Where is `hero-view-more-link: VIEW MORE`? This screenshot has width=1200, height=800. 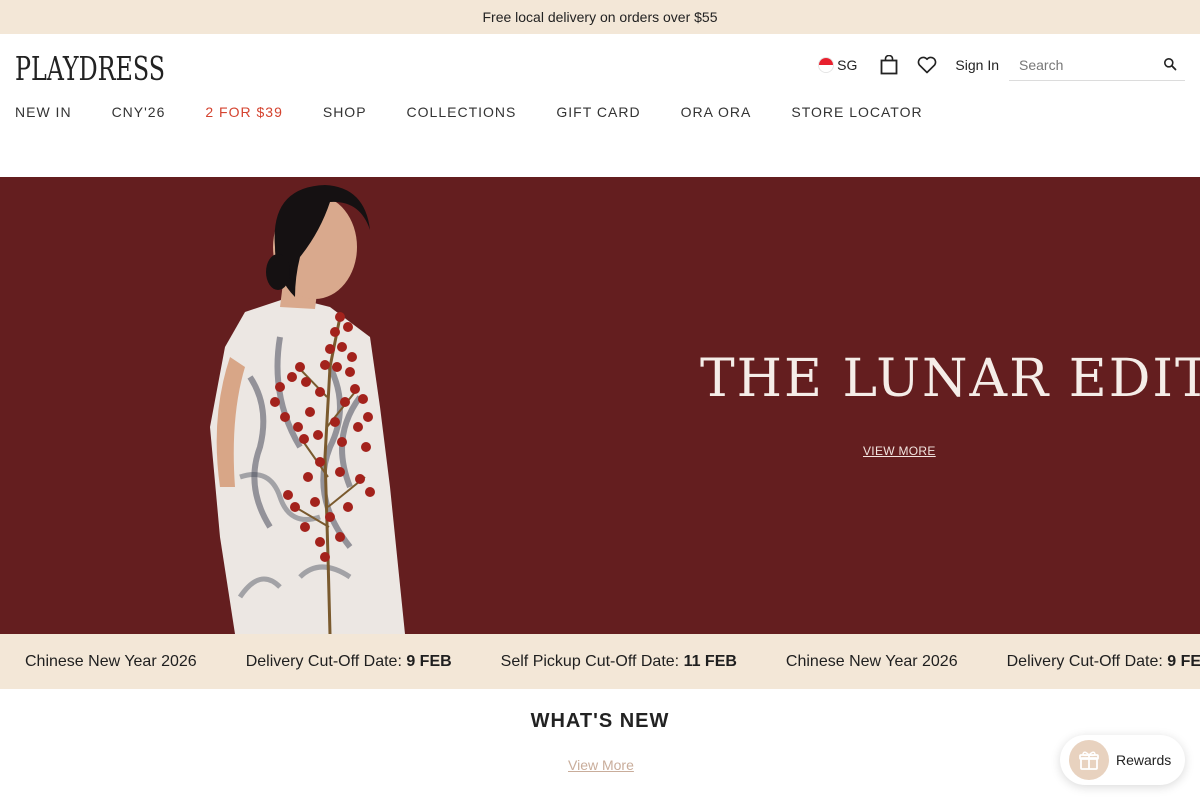
hero-view-more-link: VIEW MORE is located at coordinates (899, 451).